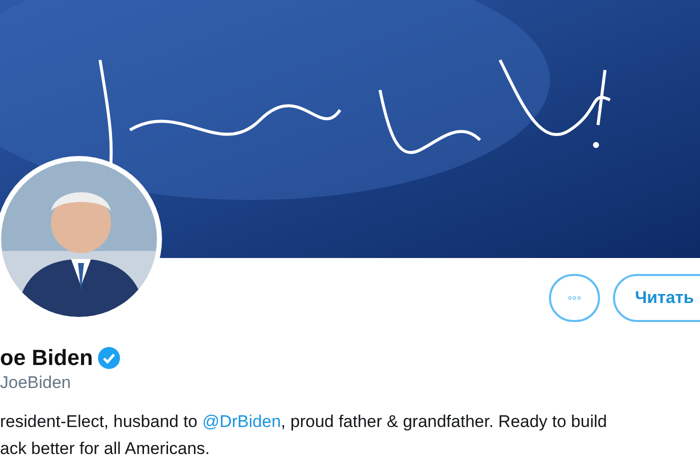 The width and height of the screenshot is (700, 466). What do you see at coordinates (656, 298) in the screenshot?
I see `follow-button: Читать` at bounding box center [656, 298].